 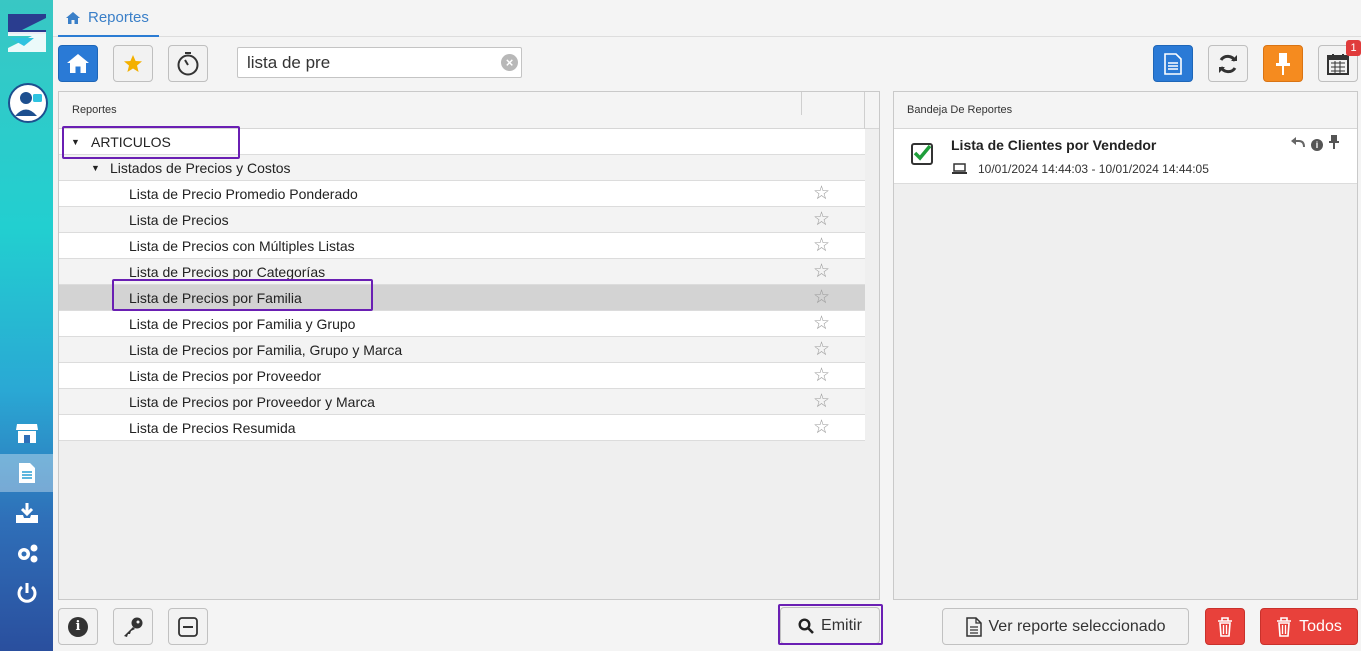 What do you see at coordinates (26, 433) in the screenshot?
I see `store-icon` at bounding box center [26, 433].